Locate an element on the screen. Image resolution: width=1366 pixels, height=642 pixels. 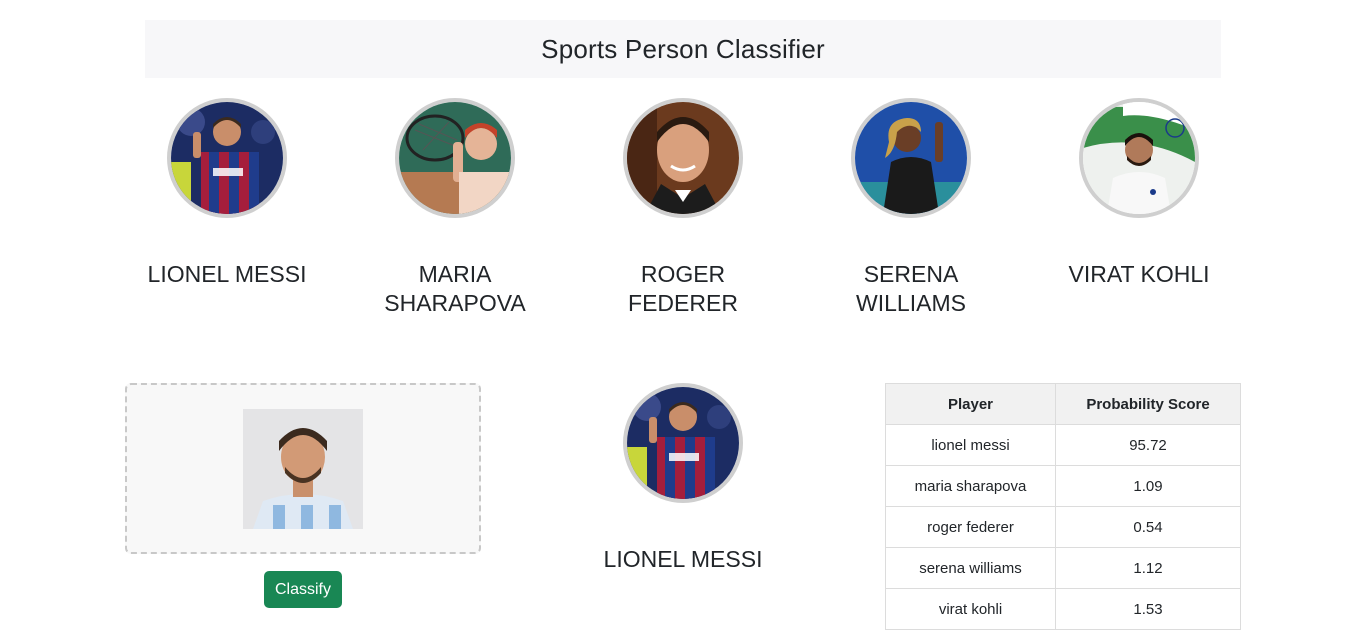
image-dropzone is located at coordinates (303, 468).